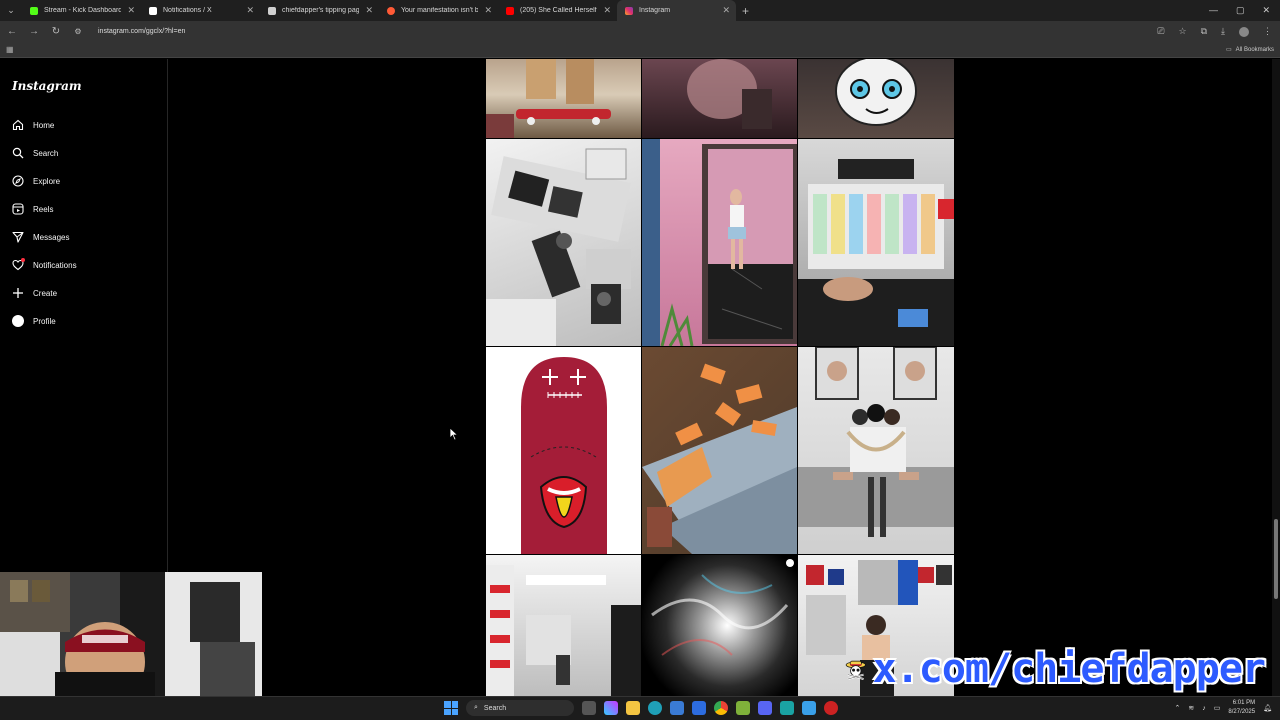 Image resolution: width=1280 pixels, height=720 pixels. Describe the element at coordinates (44, 264) in the screenshot. I see `nav-item-notifications: Notifications` at that location.